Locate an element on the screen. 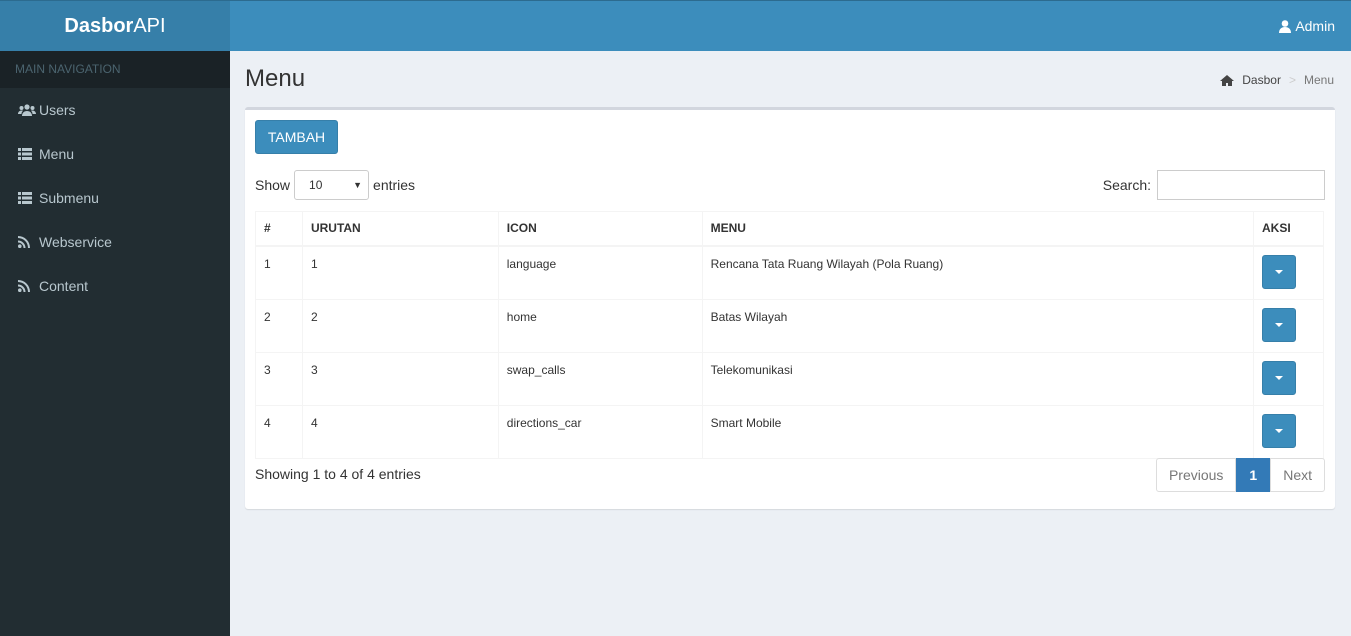 This screenshot has height=636, width=1351. next-button: Next is located at coordinates (1297, 475).